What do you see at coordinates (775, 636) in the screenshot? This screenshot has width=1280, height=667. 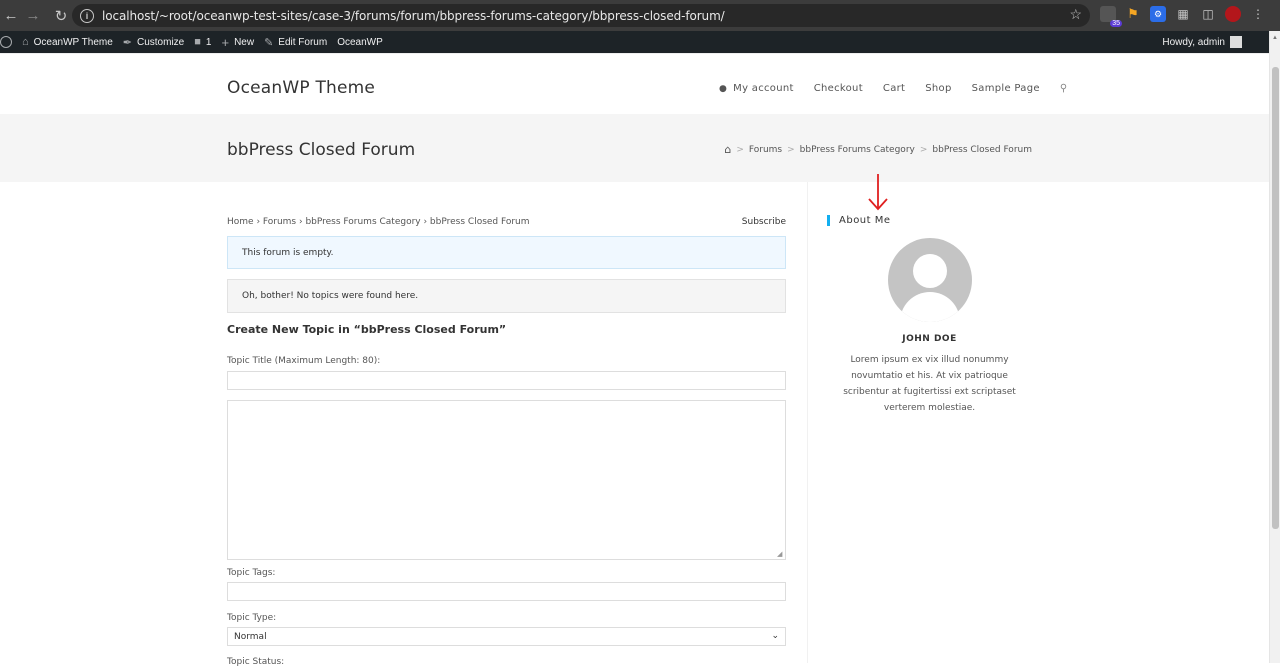 I see `chevron-down-icon: ⌄` at bounding box center [775, 636].